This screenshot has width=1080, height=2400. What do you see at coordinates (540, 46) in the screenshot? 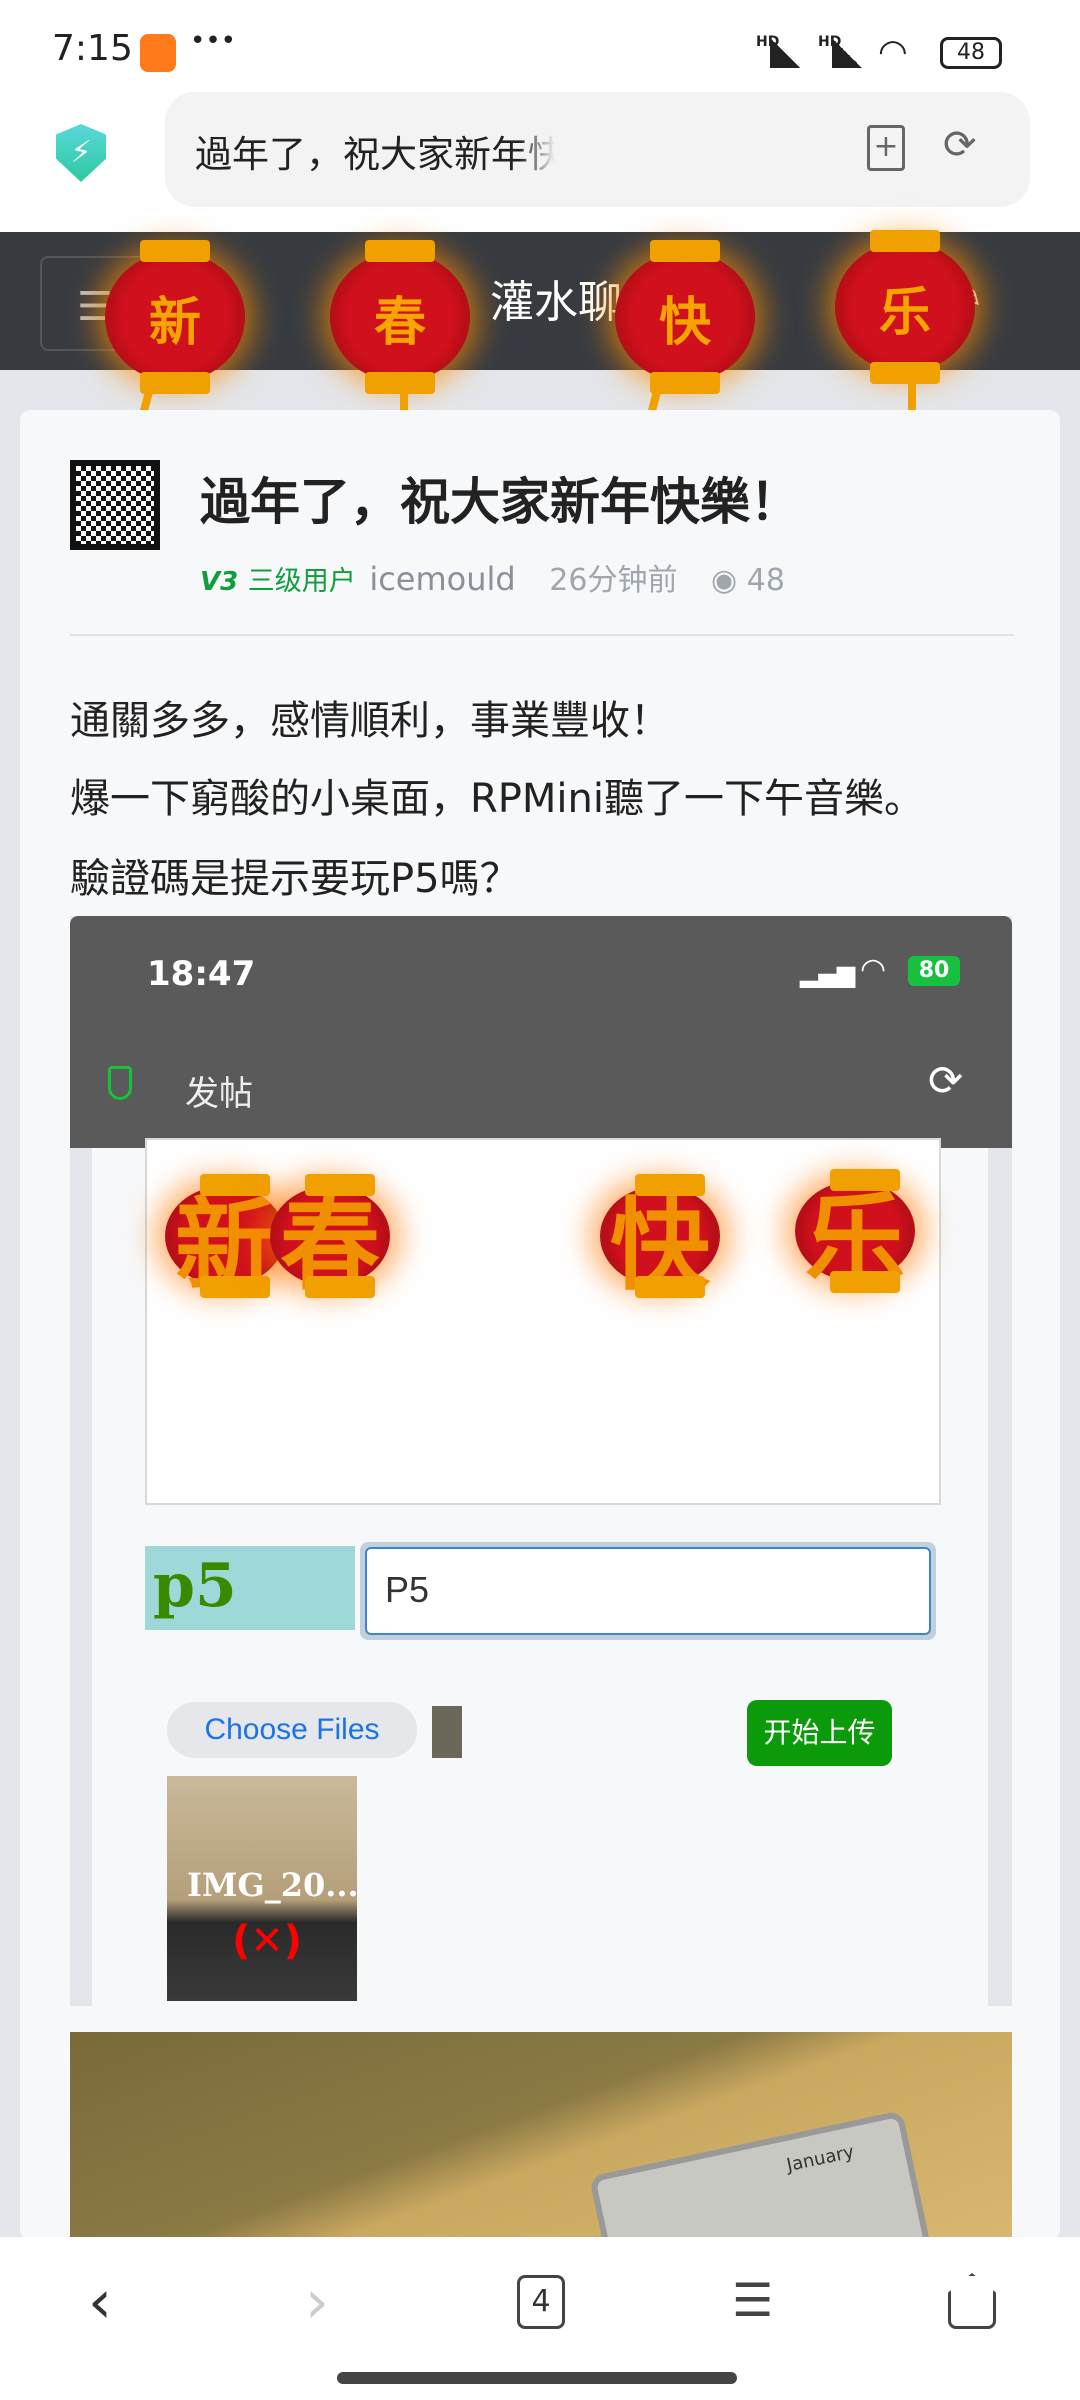
I see `status-bar: 7:15 ••• HD HD ◠ 48` at bounding box center [540, 46].